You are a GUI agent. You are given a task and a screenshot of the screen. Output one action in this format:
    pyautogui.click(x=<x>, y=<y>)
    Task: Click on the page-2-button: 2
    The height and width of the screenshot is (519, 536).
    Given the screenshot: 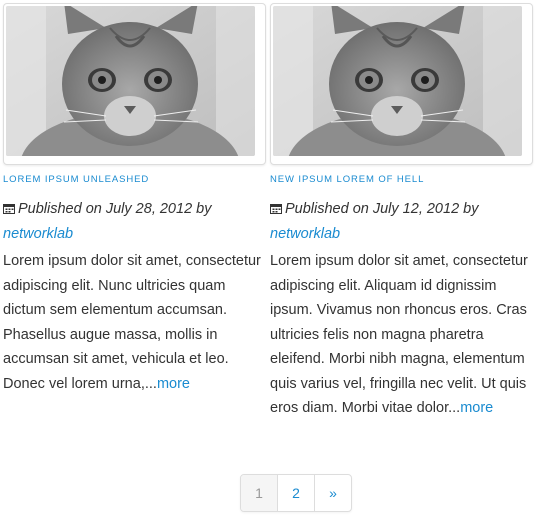 What is the action you would take?
    pyautogui.click(x=295, y=493)
    